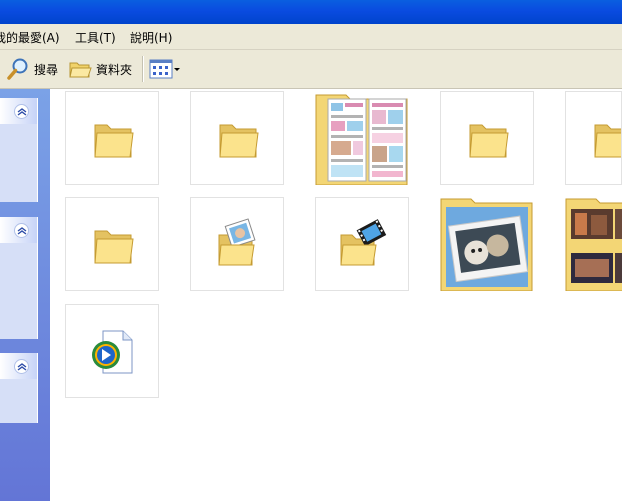 This screenshot has width=622, height=501. I want to click on search-label: 搜尋, so click(46, 69).